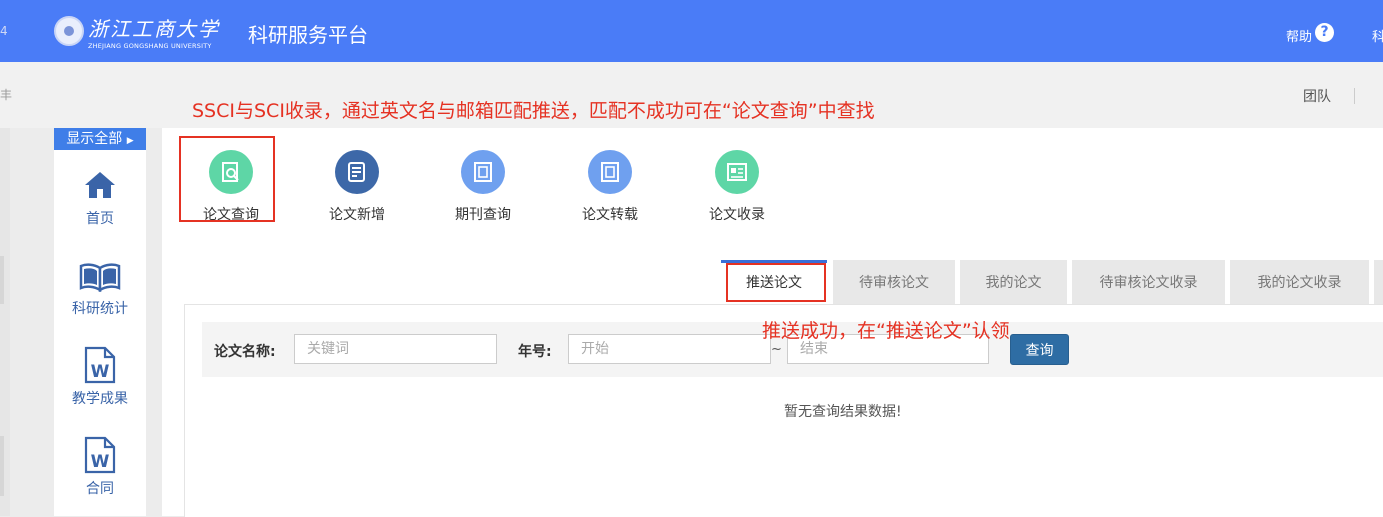 The width and height of the screenshot is (1383, 517). I want to click on paper-add-icon, so click(357, 172).